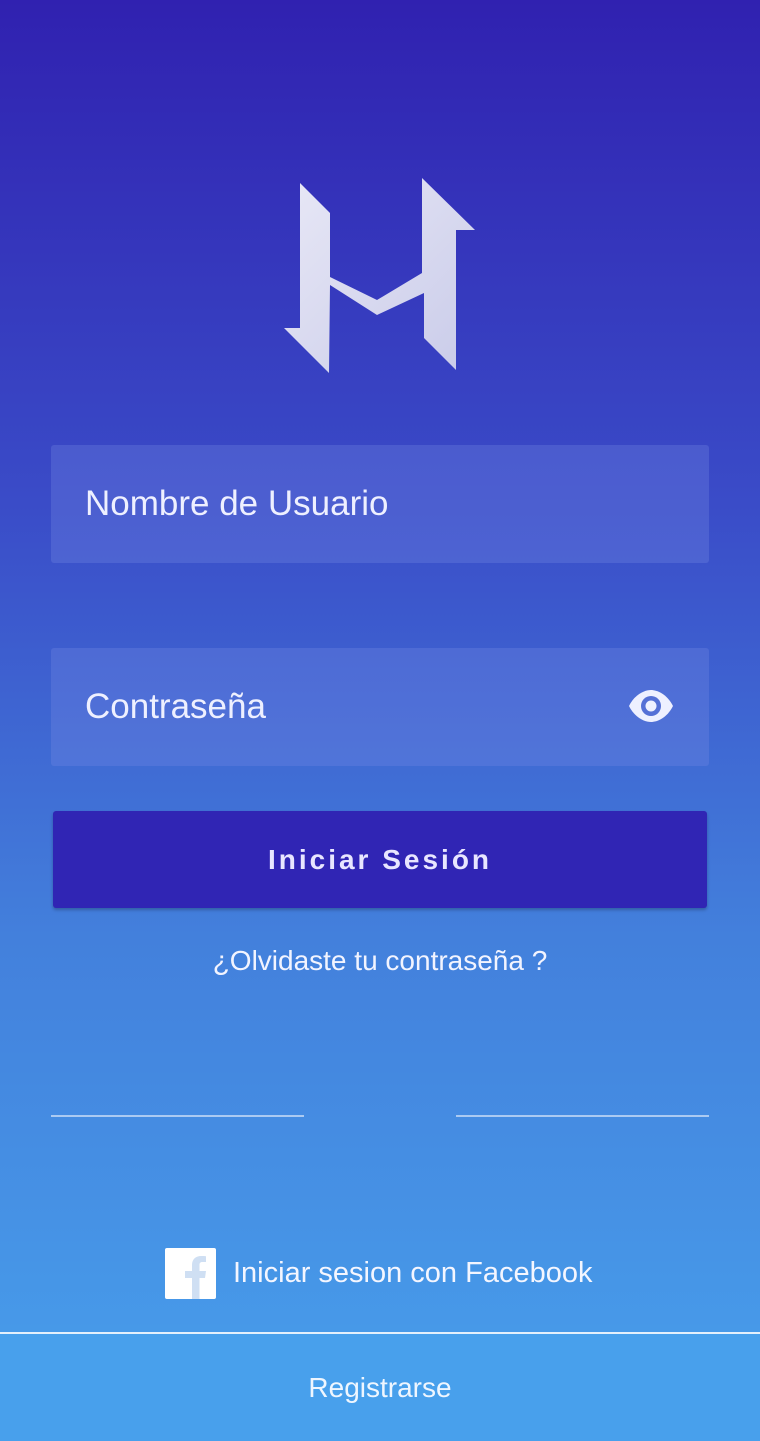  I want to click on username-placeholder: Nombre de Usuario, so click(237, 503).